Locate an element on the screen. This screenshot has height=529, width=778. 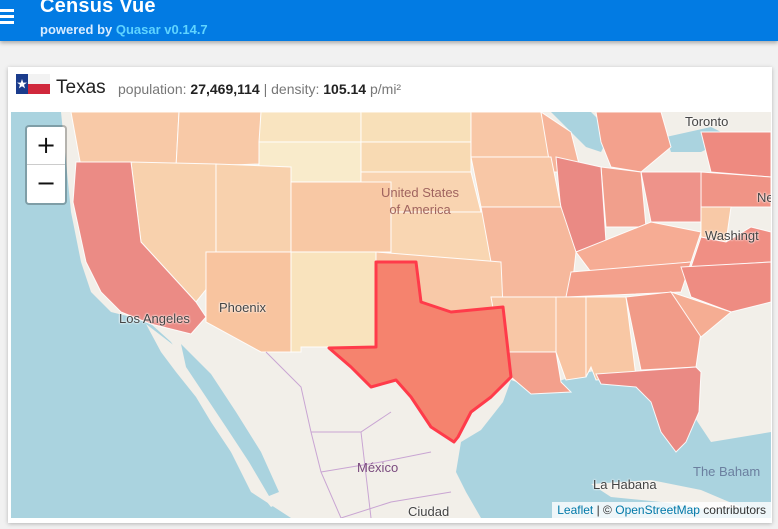
state-utah is located at coordinates (253, 208).